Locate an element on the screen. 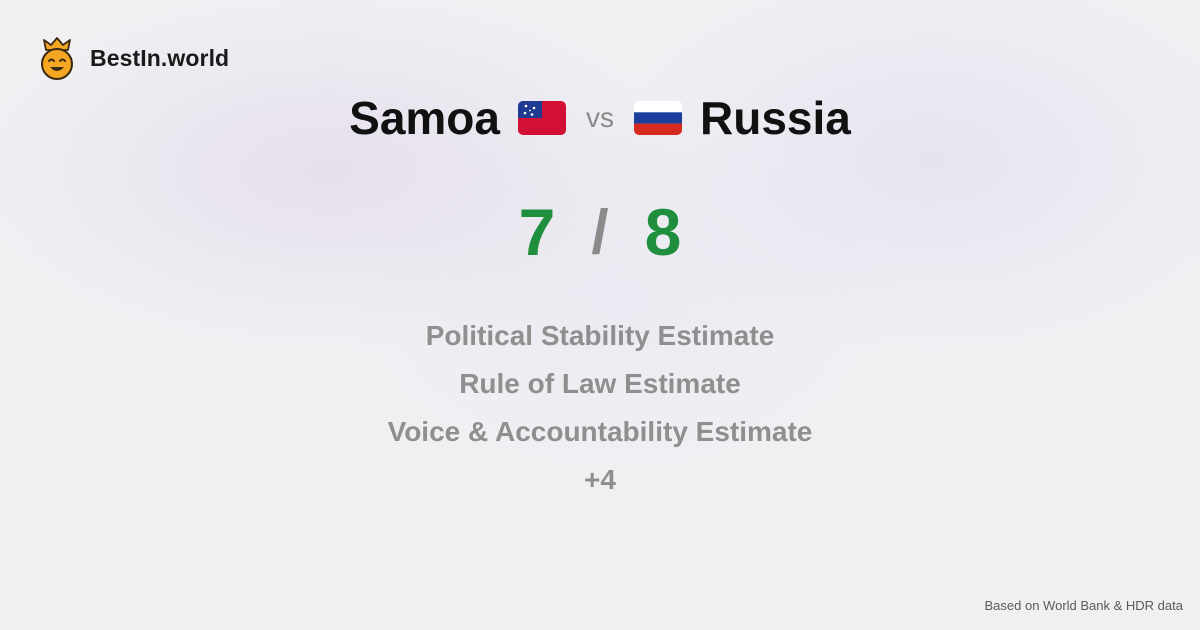 The width and height of the screenshot is (1200, 630). comparison-title: Samoa vs Russia is located at coordinates (600, 118).